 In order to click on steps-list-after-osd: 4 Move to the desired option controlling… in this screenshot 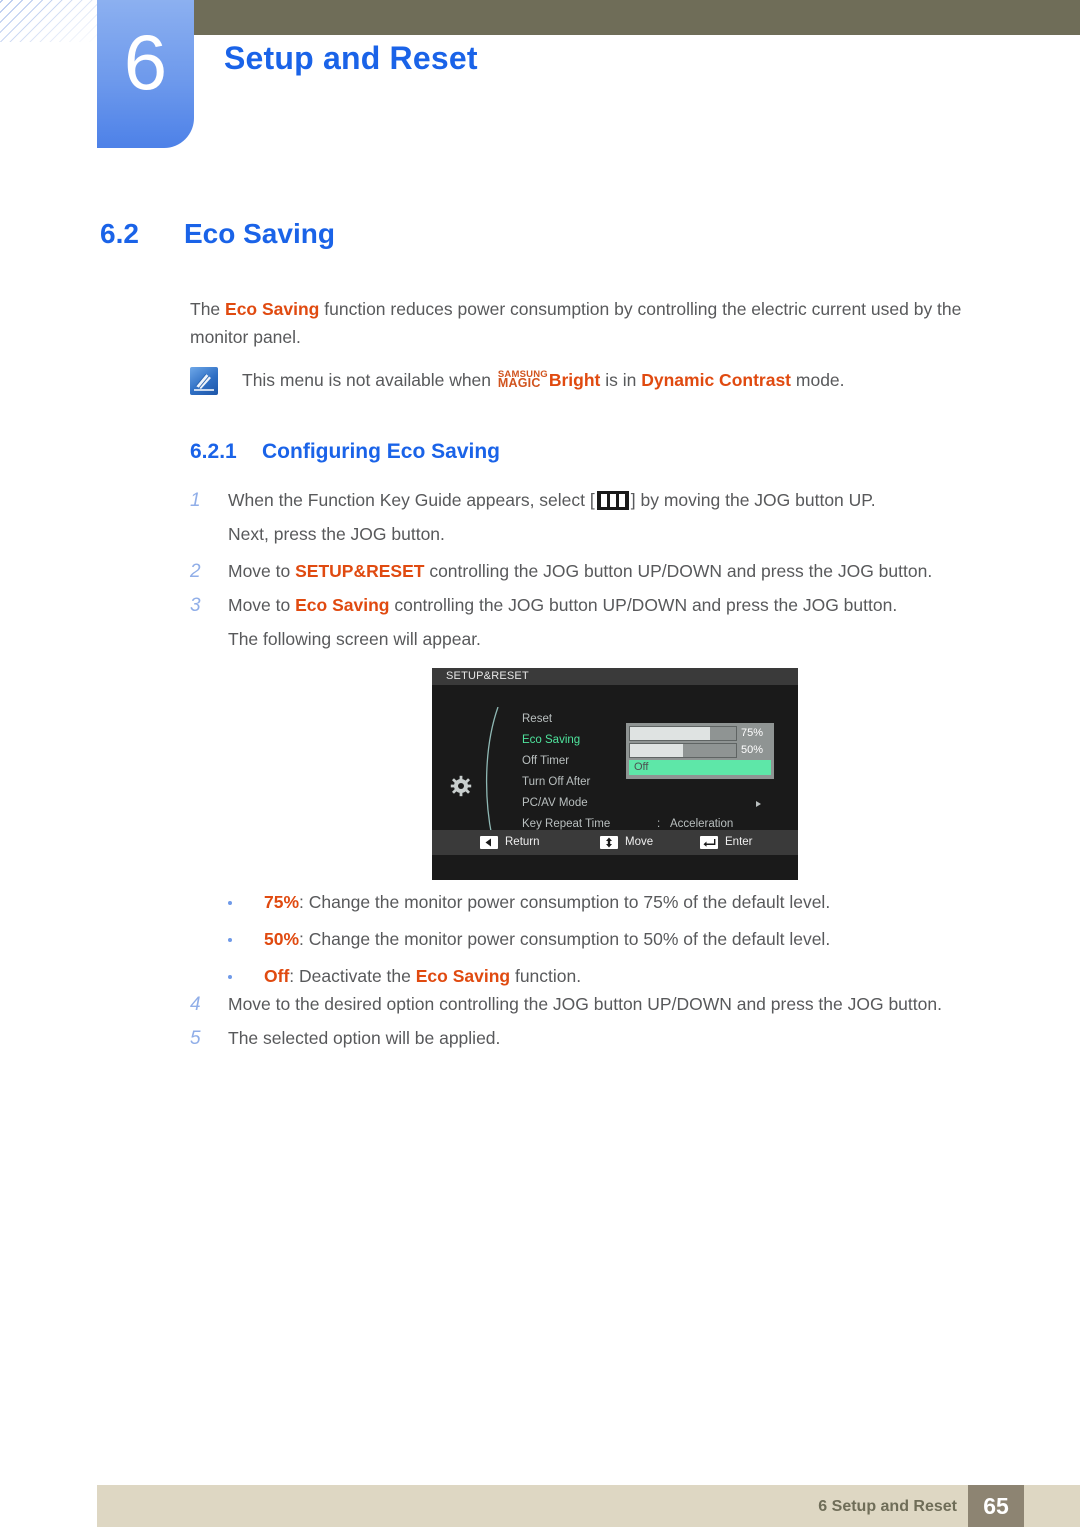, I will do `click(590, 1024)`.